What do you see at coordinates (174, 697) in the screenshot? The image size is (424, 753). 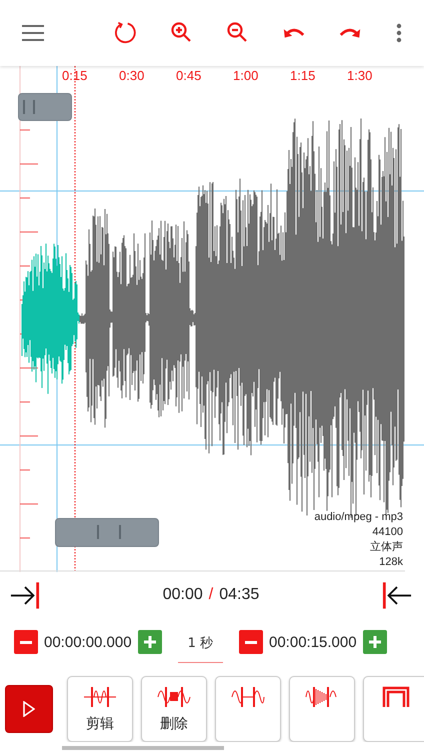 I see `delete-icon` at bounding box center [174, 697].